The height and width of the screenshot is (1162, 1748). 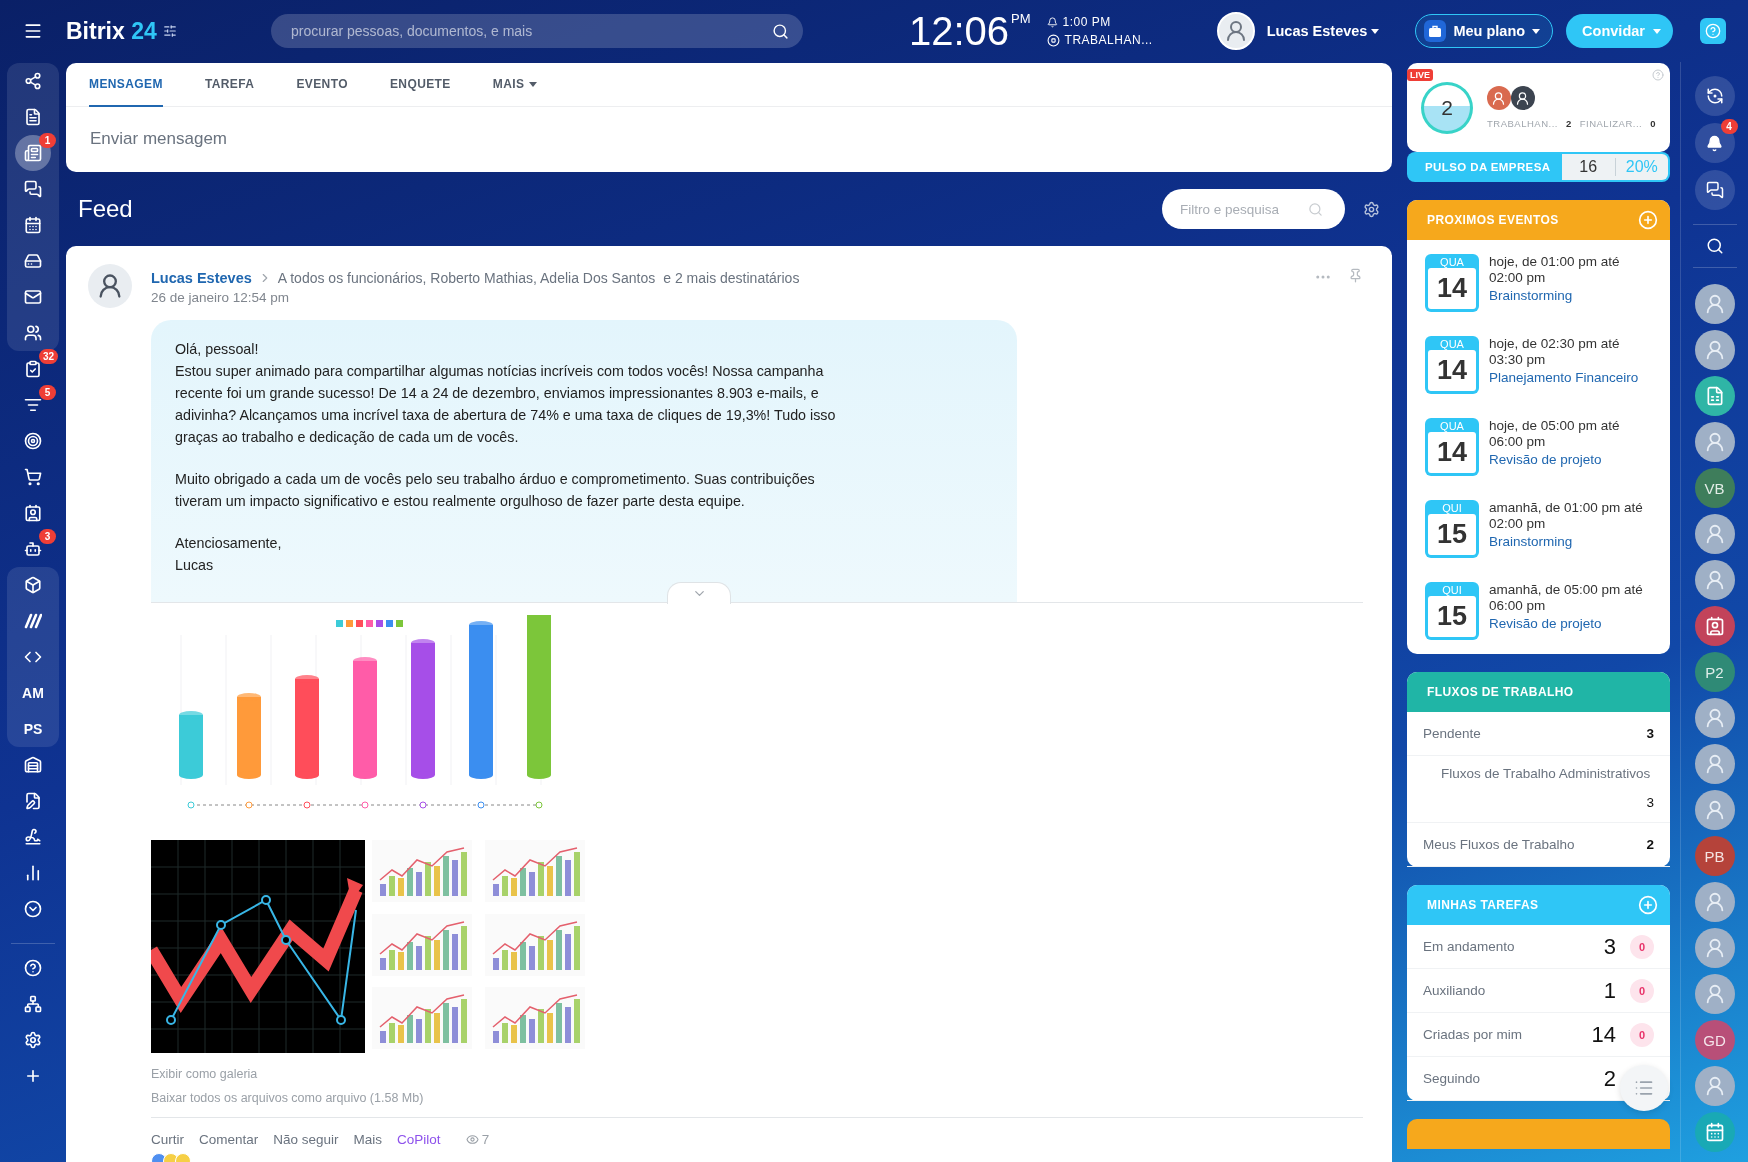 I want to click on contact-card-chat-button, so click(x=1714, y=626).